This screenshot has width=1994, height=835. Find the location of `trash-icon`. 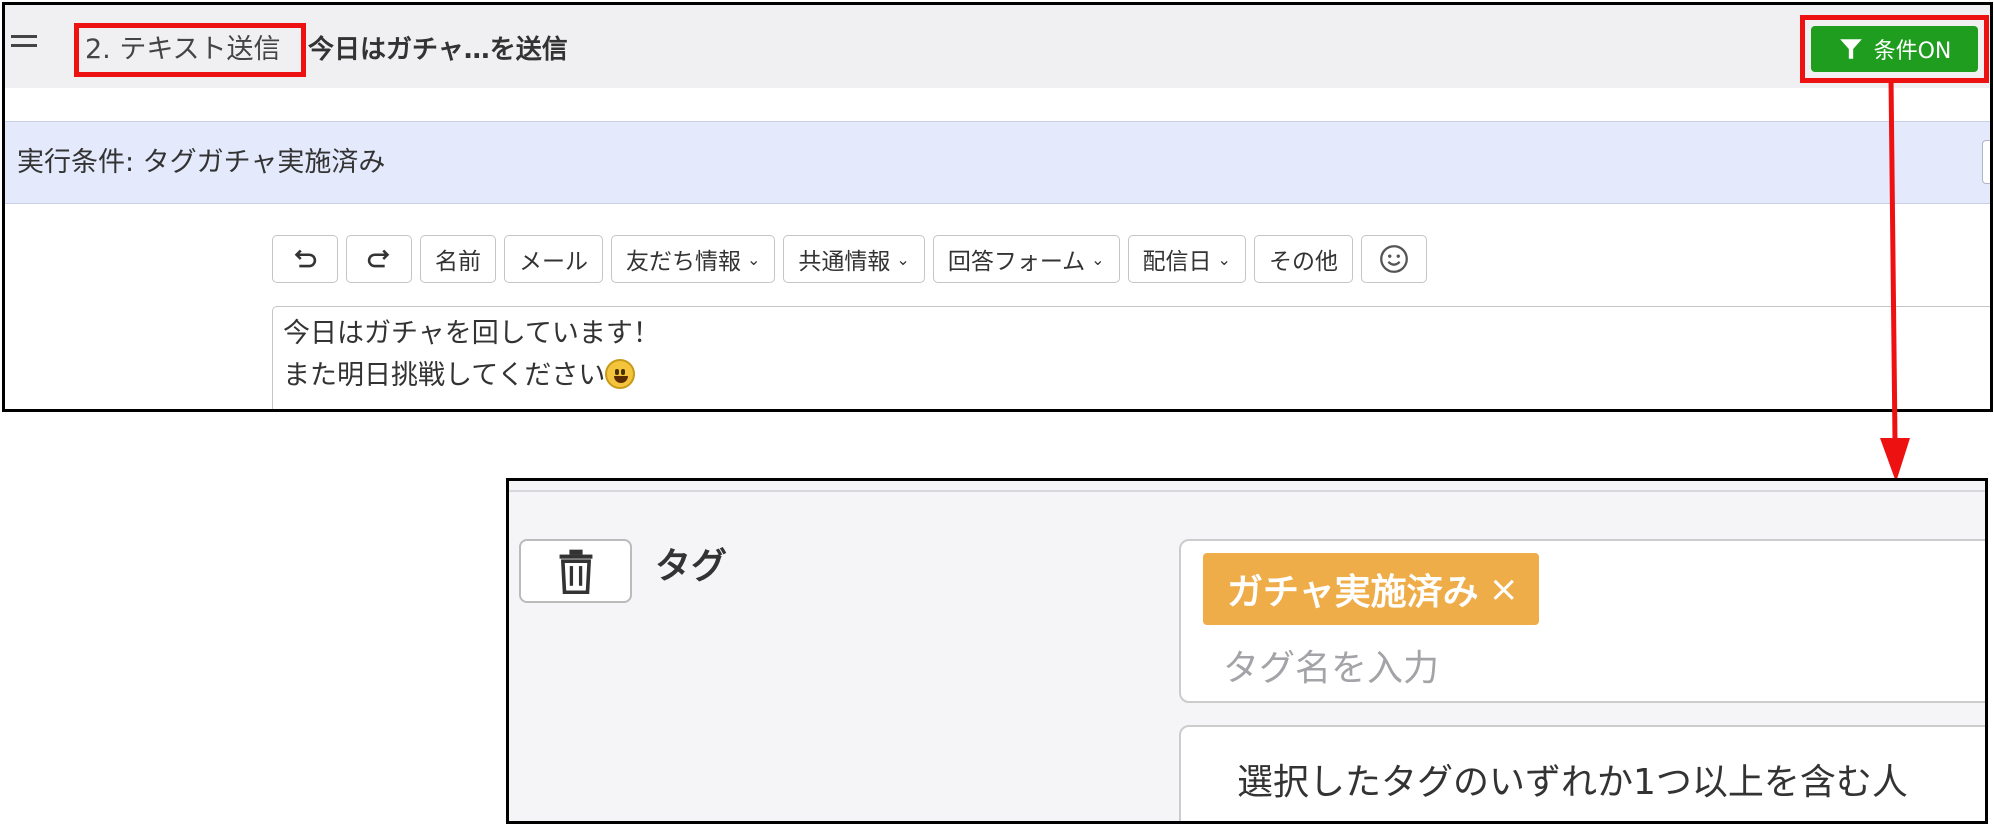

trash-icon is located at coordinates (575, 571).